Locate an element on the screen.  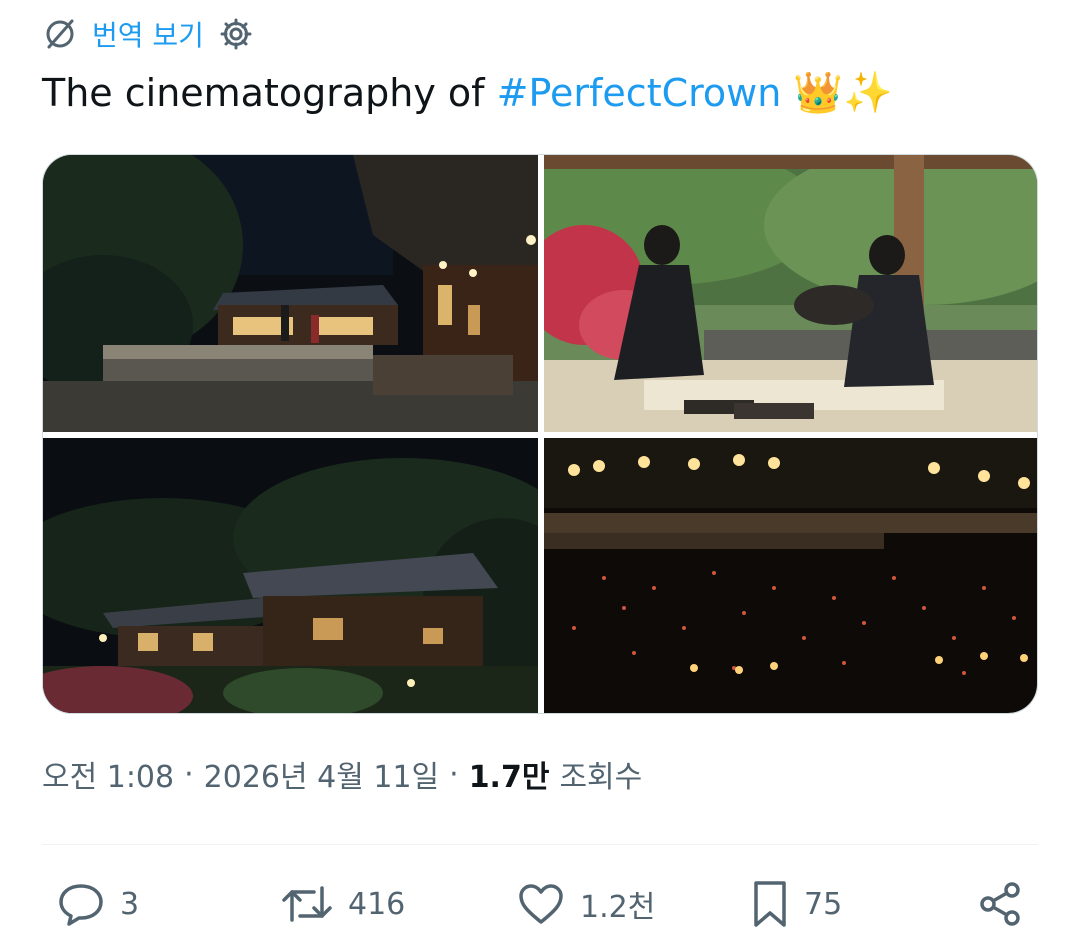
heart-icon is located at coordinates (541, 904).